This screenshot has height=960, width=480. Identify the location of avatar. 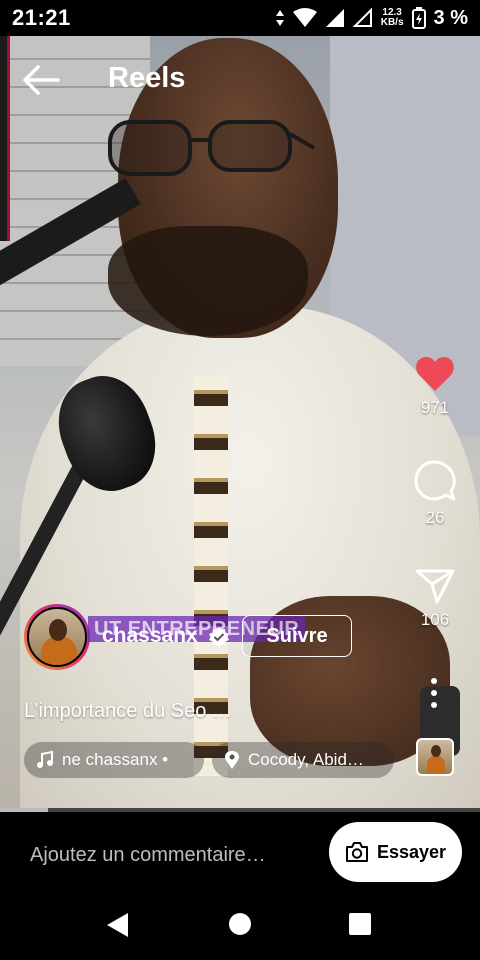
(57, 637).